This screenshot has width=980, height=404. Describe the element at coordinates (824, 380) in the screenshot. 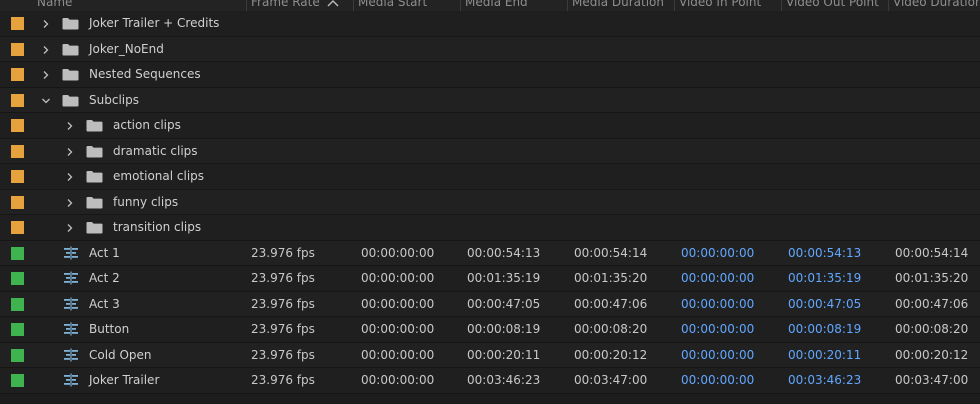

I see `video-out-cell: 00:03:46:23` at that location.